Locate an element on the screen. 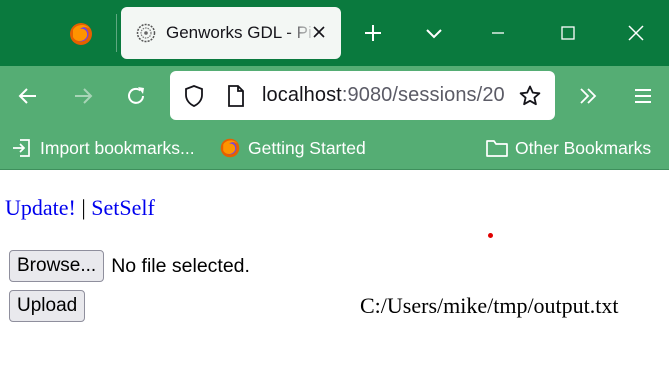  file-input: Browse... No file selected. is located at coordinates (129, 266).